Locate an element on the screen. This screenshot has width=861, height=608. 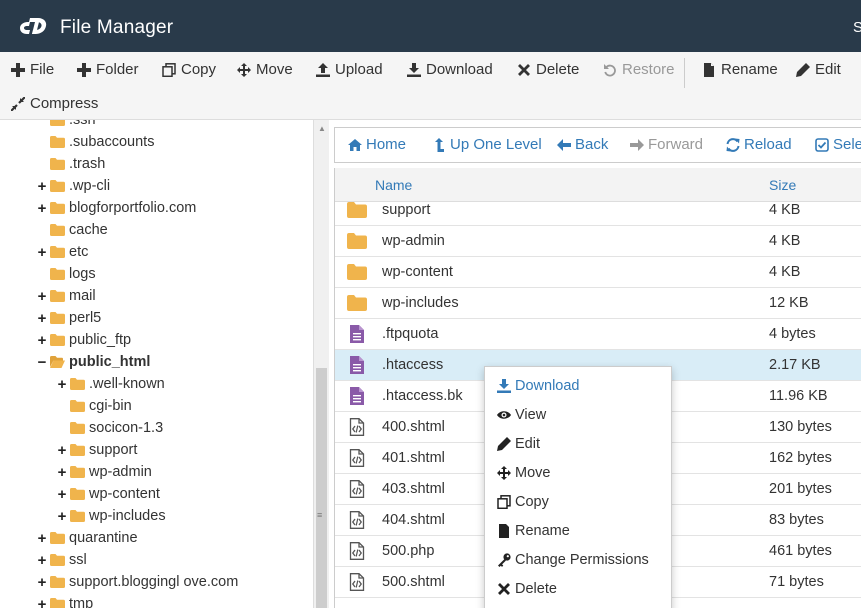
tree-item: .ssh is located at coordinates (66, 125).